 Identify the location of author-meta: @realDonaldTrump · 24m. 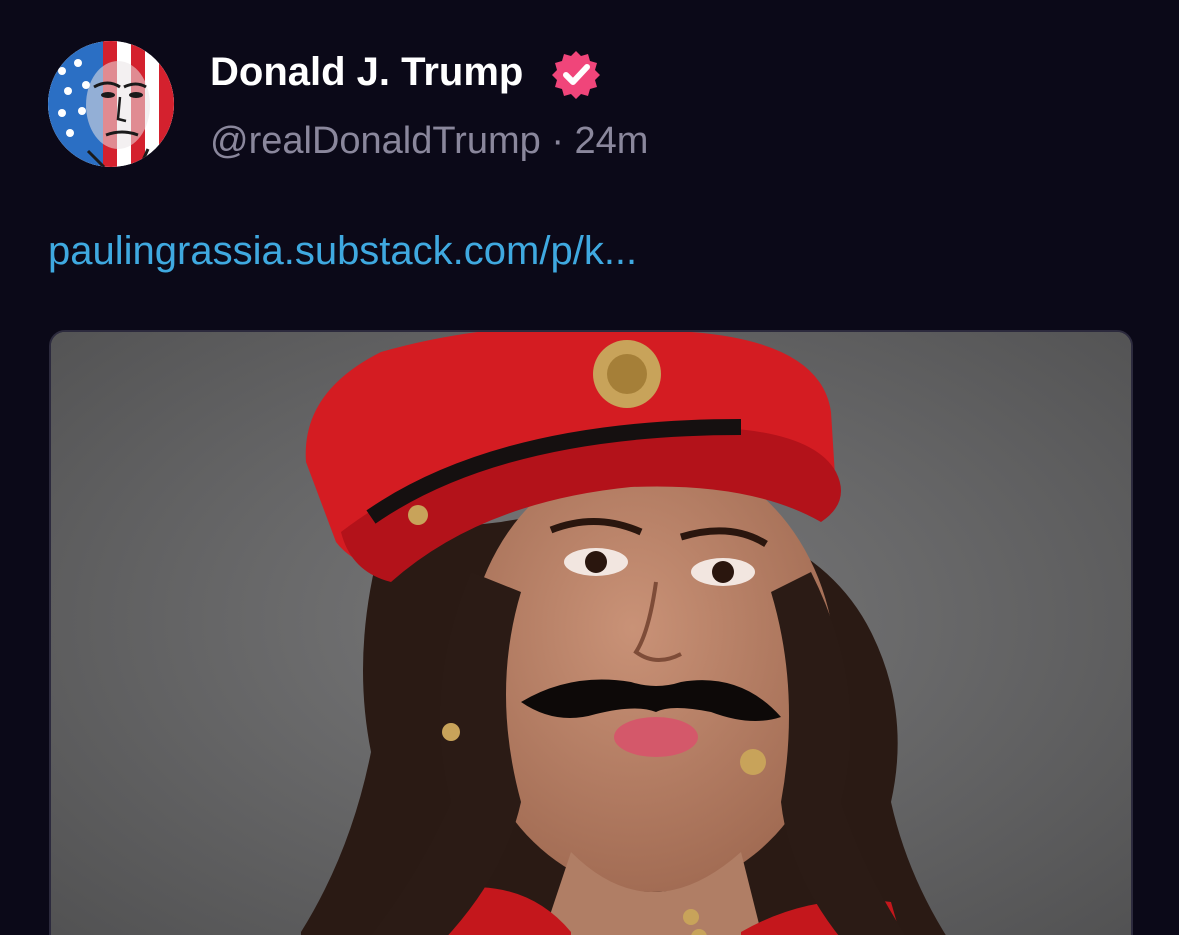
(429, 141).